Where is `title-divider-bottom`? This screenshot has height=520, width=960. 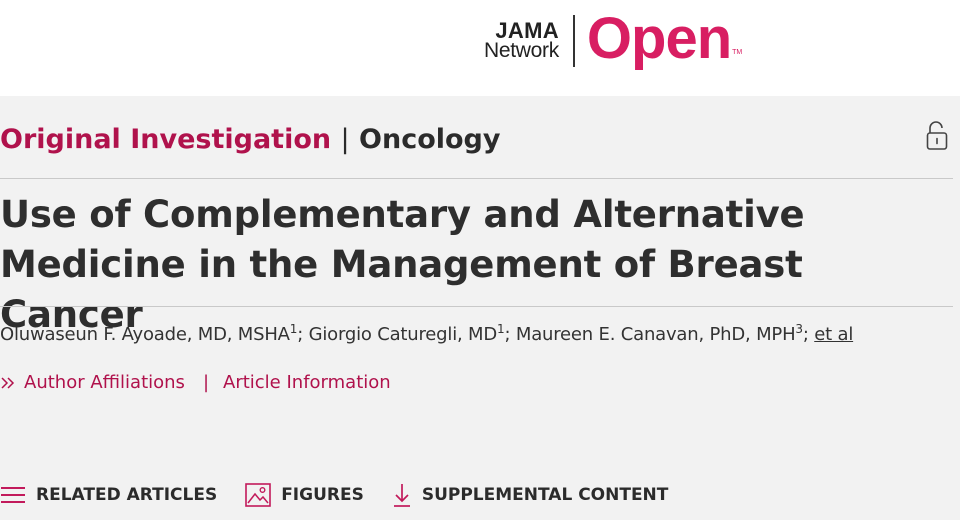
title-divider-bottom is located at coordinates (476, 306).